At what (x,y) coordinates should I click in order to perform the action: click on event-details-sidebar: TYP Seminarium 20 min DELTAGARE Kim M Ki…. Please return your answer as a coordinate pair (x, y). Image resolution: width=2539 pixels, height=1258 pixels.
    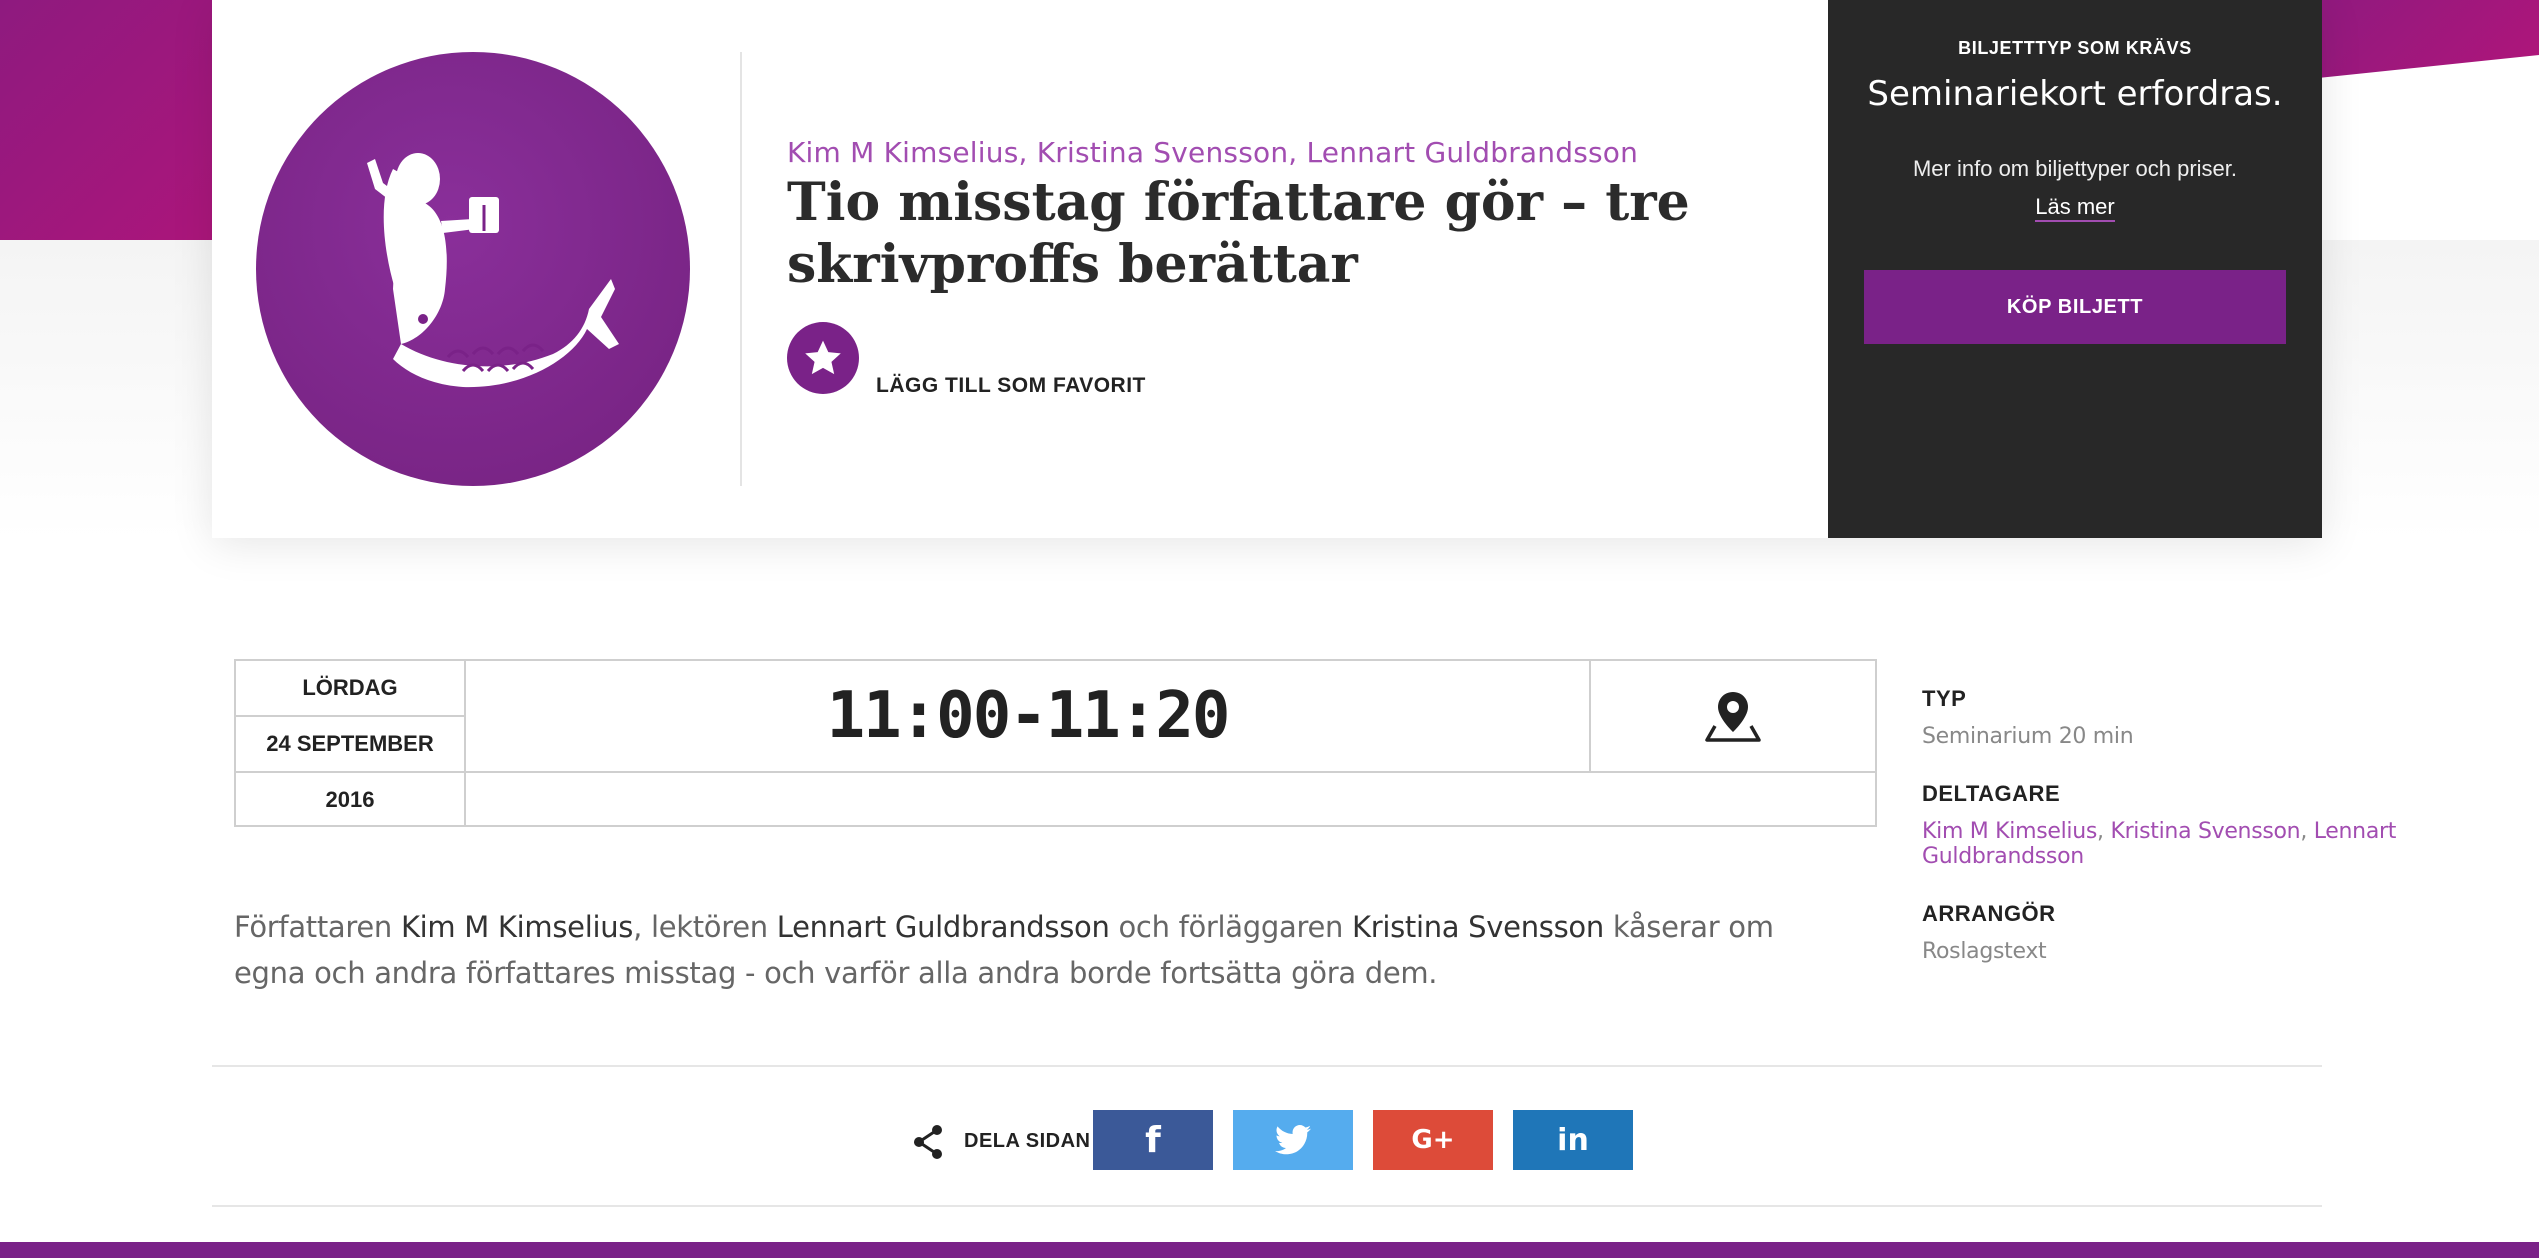
    Looking at the image, I should click on (2222, 841).